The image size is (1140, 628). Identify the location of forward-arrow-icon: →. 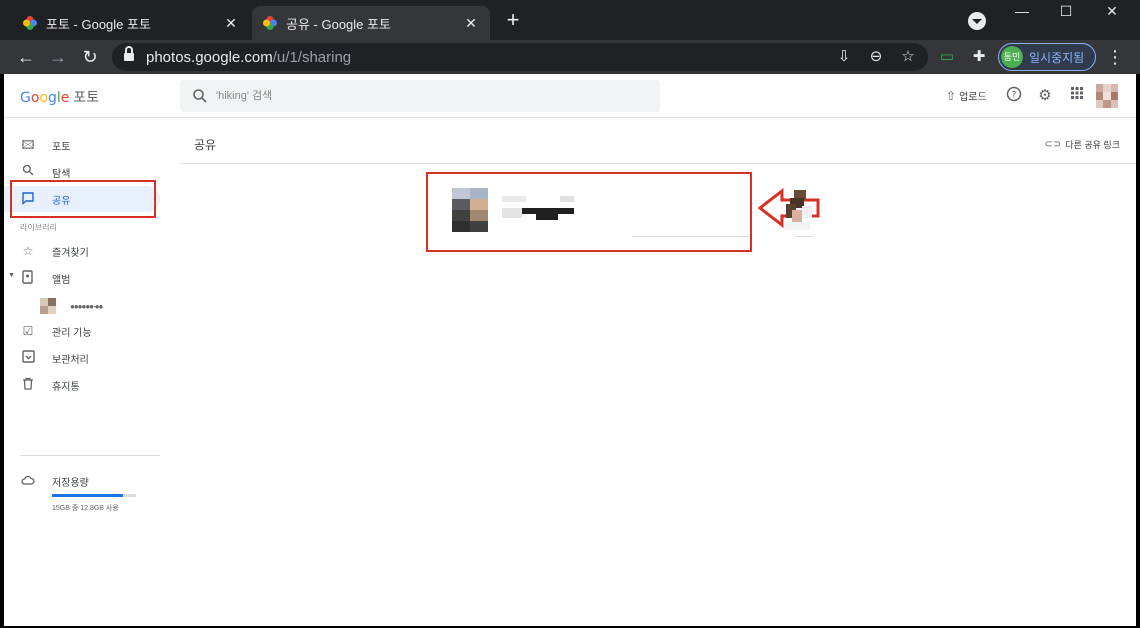
(58, 57).